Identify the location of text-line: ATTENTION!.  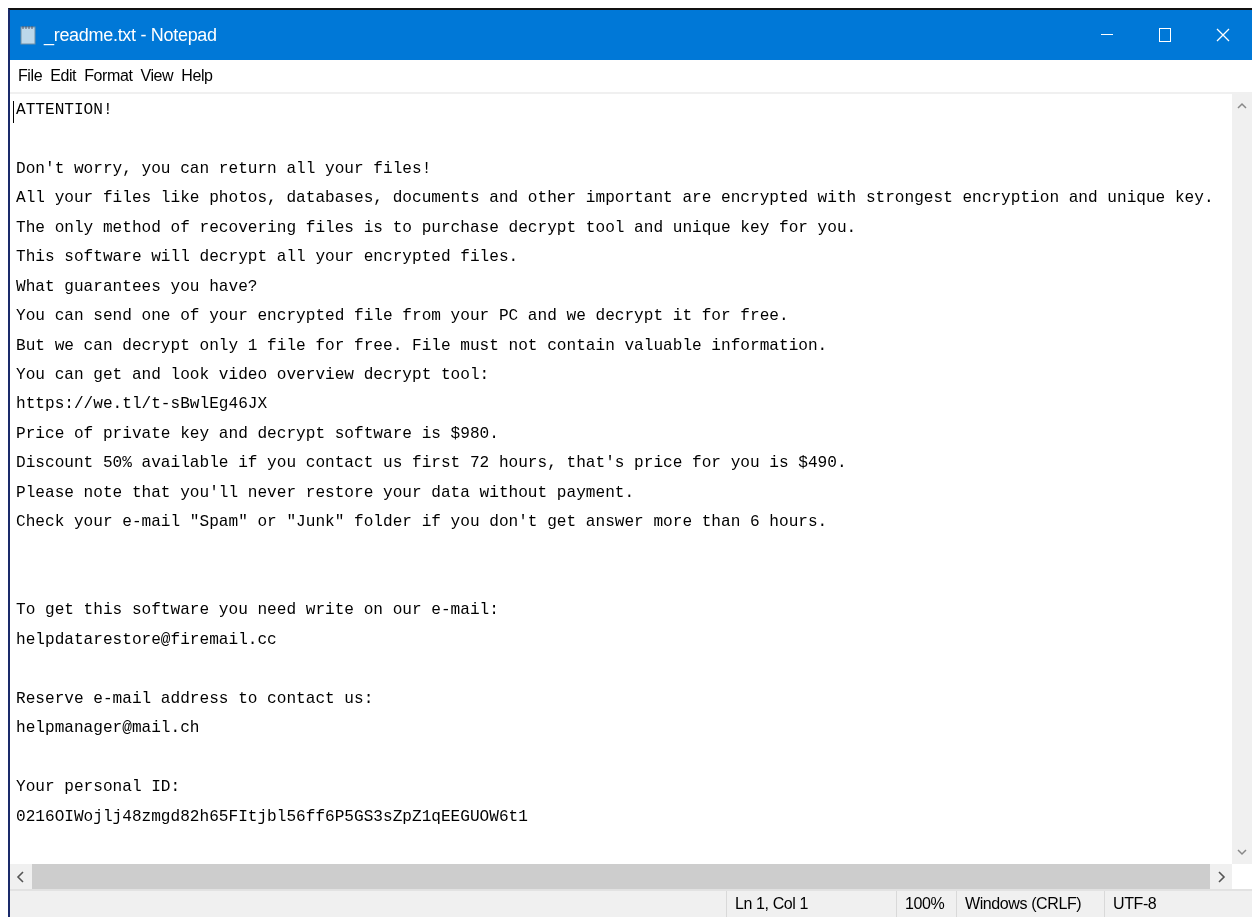
(64, 110).